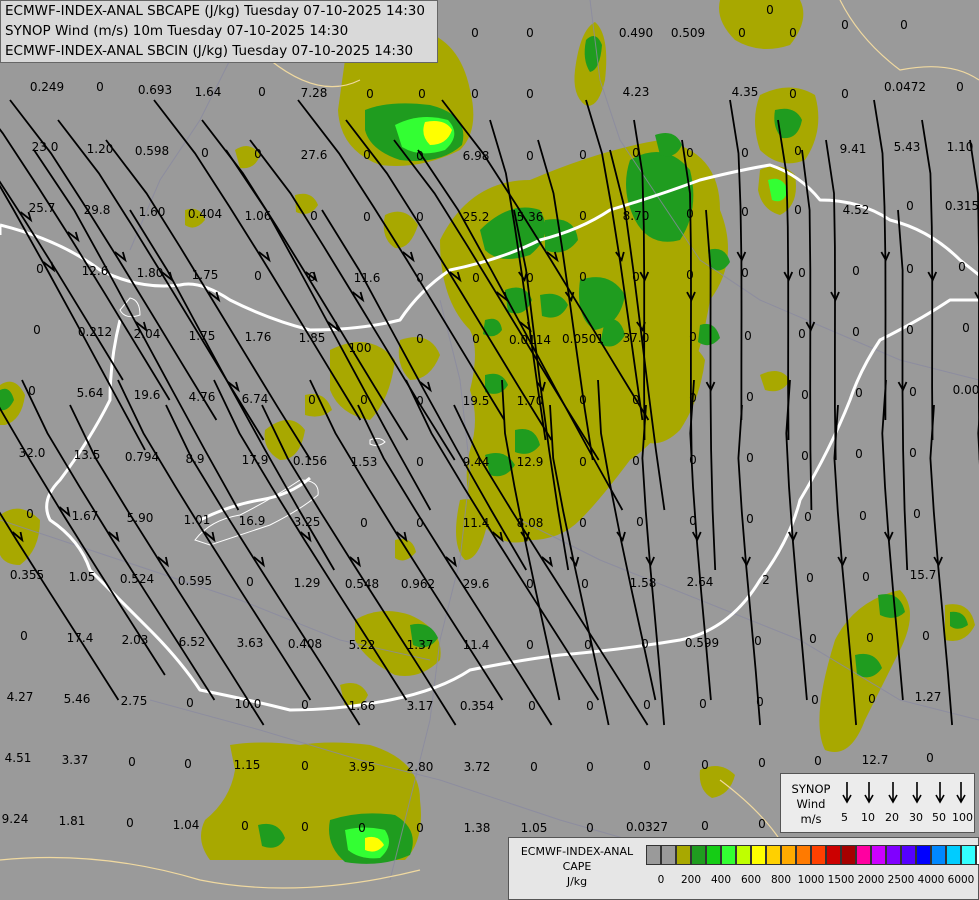 This screenshot has width=979, height=900. What do you see at coordinates (476, 217) in the screenshot?
I see `station-value: 25.2` at bounding box center [476, 217].